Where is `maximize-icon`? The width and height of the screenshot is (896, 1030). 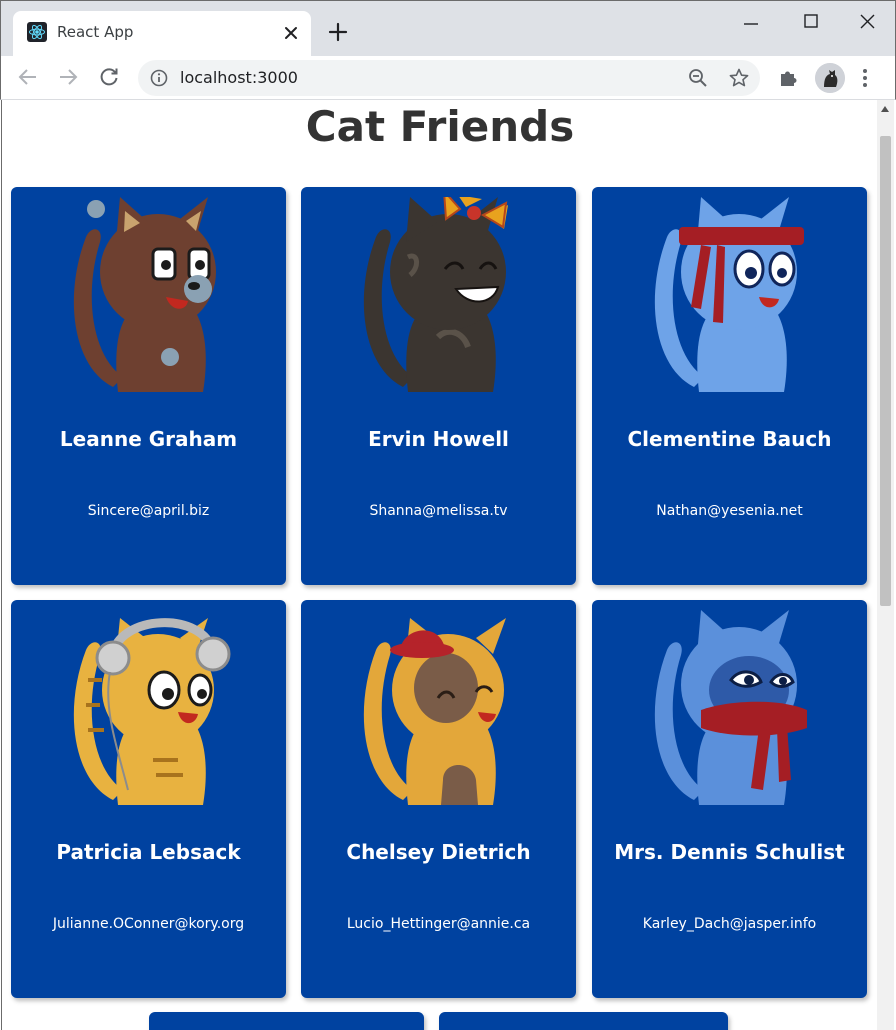 maximize-icon is located at coordinates (811, 22).